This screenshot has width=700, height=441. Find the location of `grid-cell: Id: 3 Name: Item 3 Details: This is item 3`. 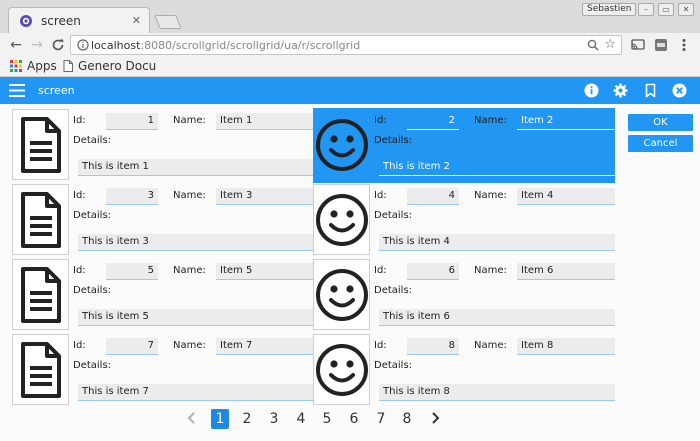

grid-cell: Id: 3 Name: Item 3 Details: This is item 3 is located at coordinates (163, 220).